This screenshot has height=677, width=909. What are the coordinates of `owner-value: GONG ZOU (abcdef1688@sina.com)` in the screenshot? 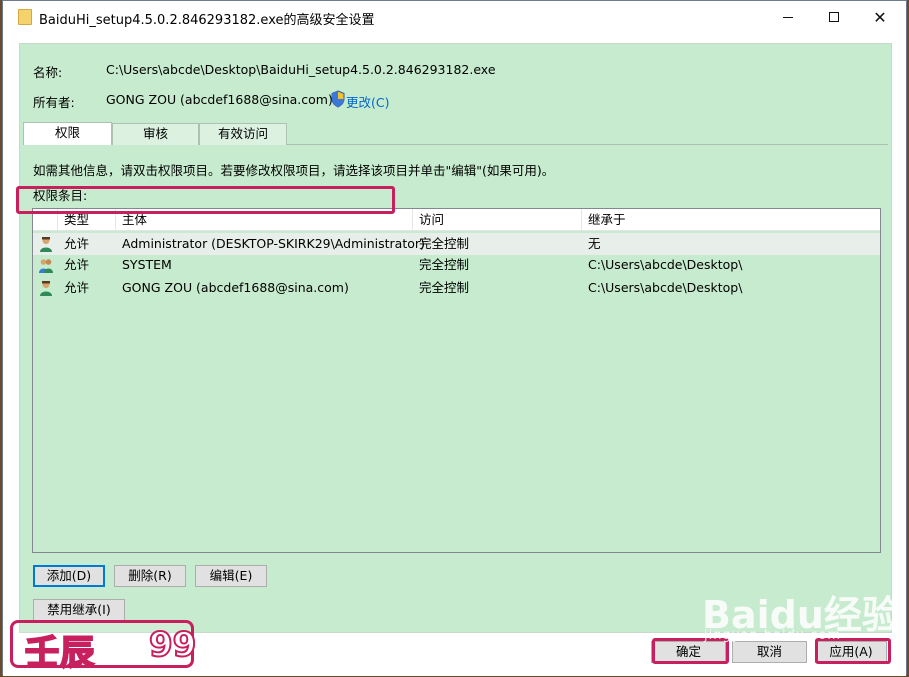 It's located at (219, 99).